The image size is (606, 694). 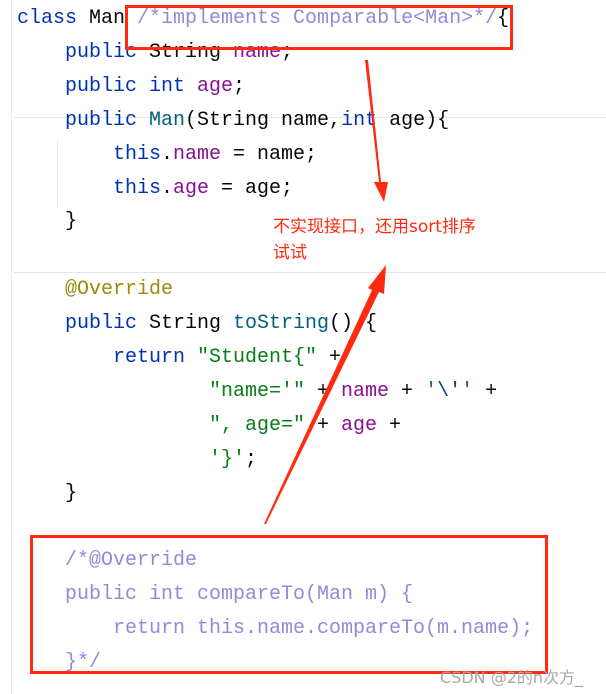 I want to click on annotation-arrows, so click(x=325, y=292).